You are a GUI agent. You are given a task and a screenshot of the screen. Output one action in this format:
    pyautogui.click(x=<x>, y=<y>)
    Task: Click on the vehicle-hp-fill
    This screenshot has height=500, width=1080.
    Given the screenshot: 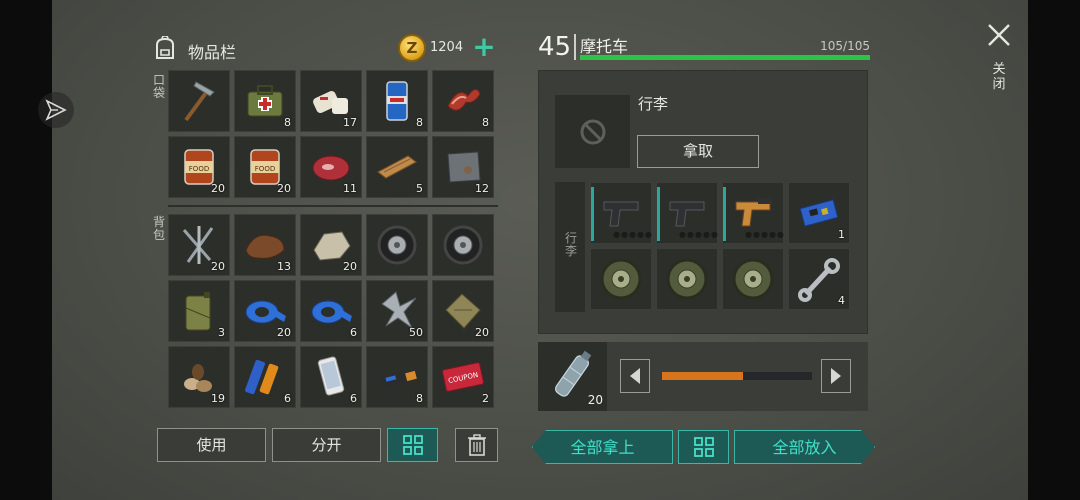 What is the action you would take?
    pyautogui.click(x=725, y=57)
    